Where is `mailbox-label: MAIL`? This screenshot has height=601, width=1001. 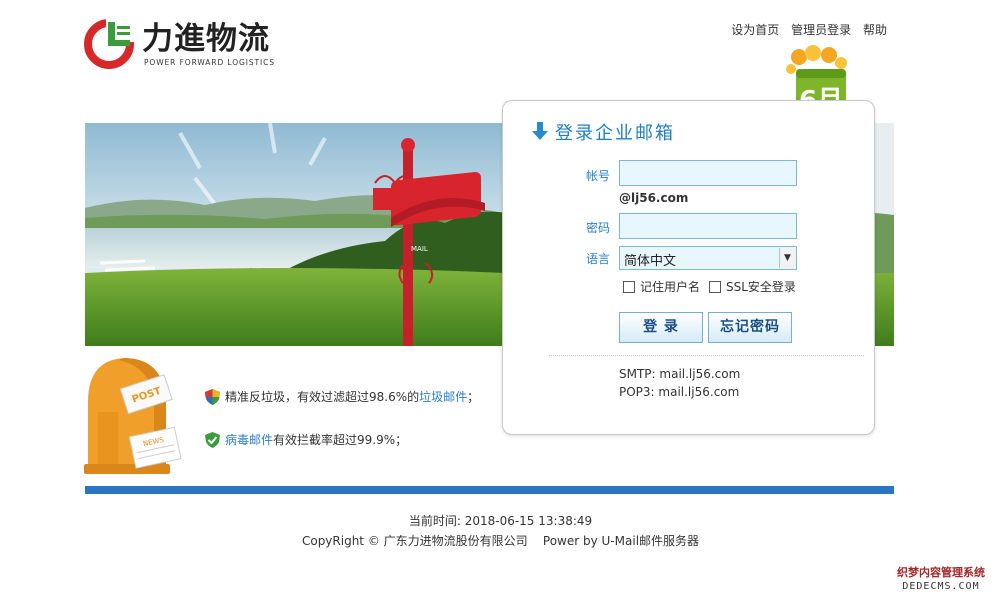 mailbox-label: MAIL is located at coordinates (419, 249).